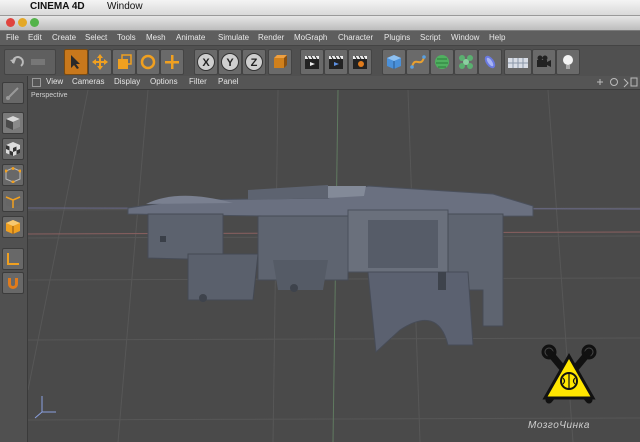 Image resolution: width=640 pixels, height=442 pixels. I want to click on menu-edit: Edit, so click(35, 37).